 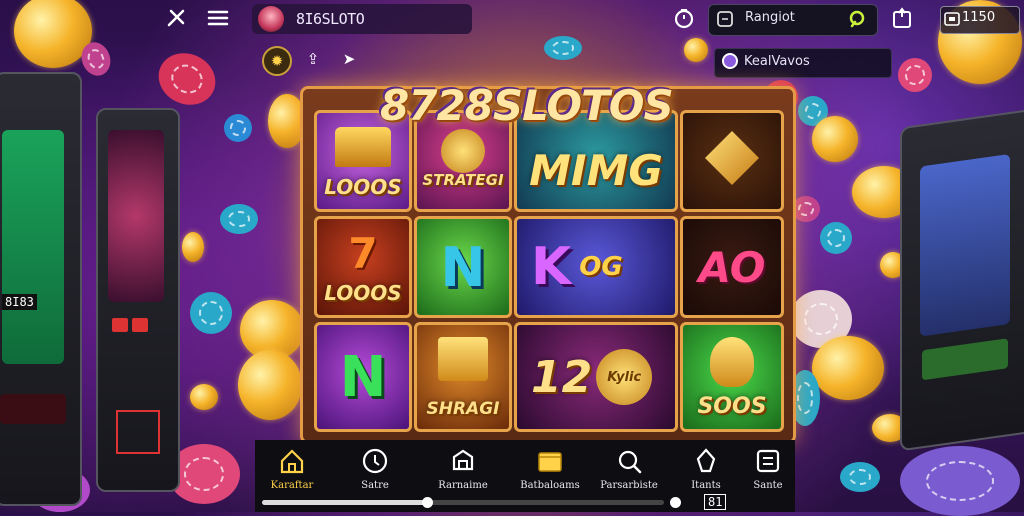 What do you see at coordinates (463, 461) in the screenshot?
I see `game-icon` at bounding box center [463, 461].